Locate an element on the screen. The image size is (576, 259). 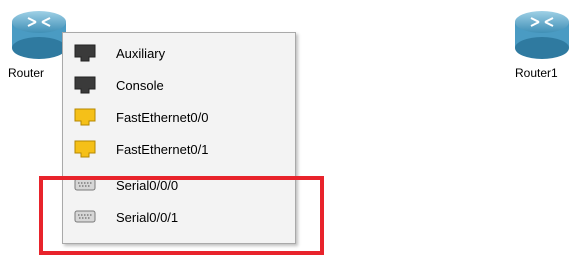
menu-item-label: FastEthernet0/1 is located at coordinates (162, 149).